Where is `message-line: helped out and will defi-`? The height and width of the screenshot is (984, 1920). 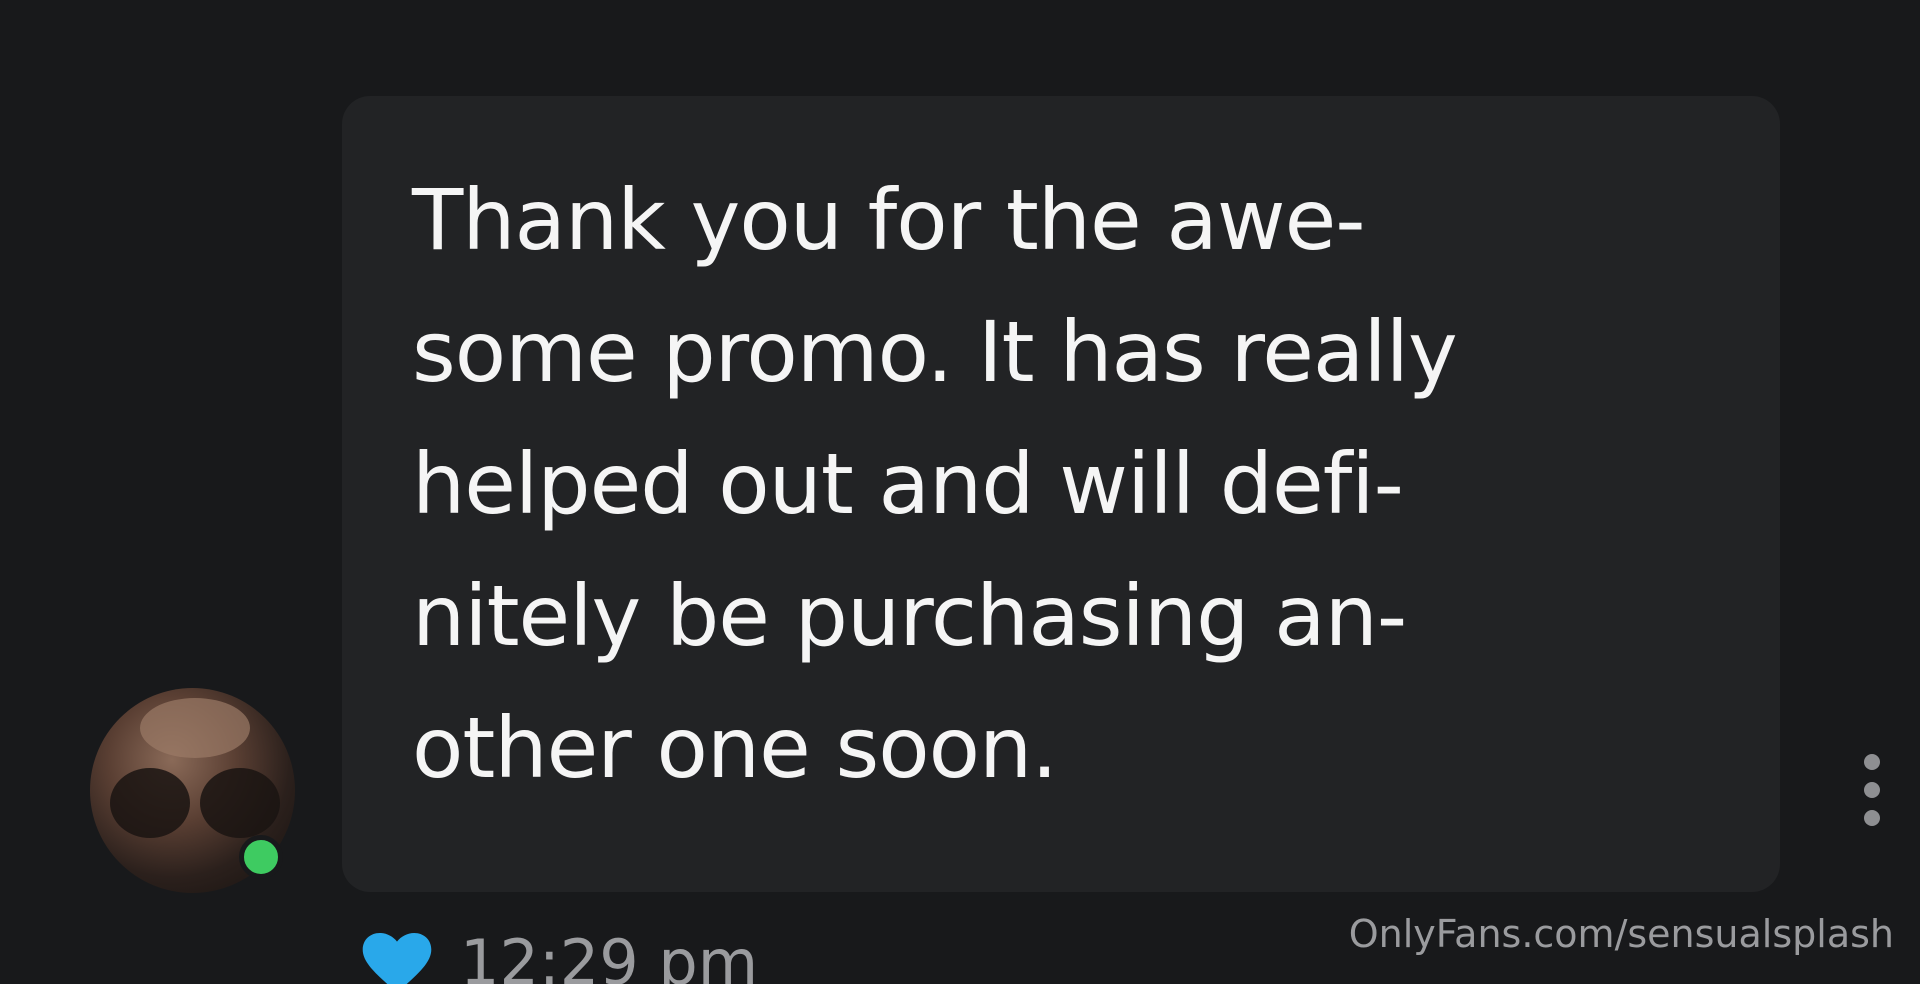 message-line: helped out and will defi- is located at coordinates (908, 484).